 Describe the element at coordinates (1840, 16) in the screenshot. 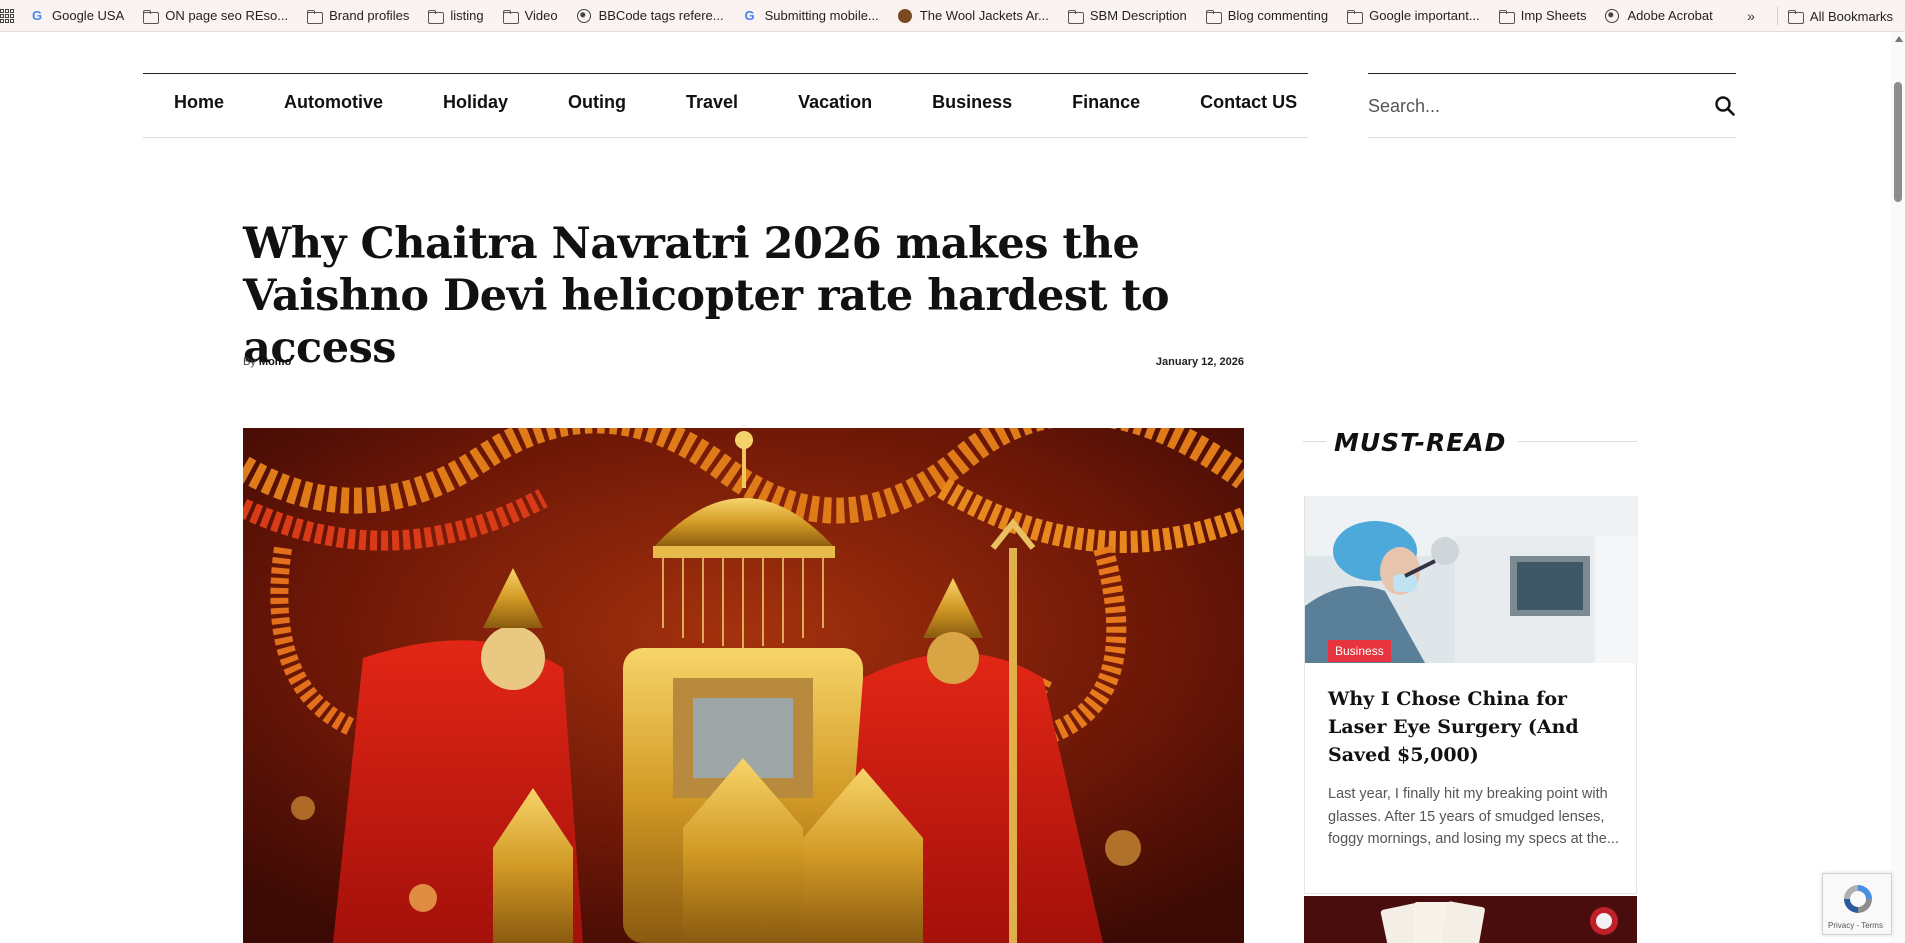

I see `all-bookmarks-button: All Bookmarks` at that location.